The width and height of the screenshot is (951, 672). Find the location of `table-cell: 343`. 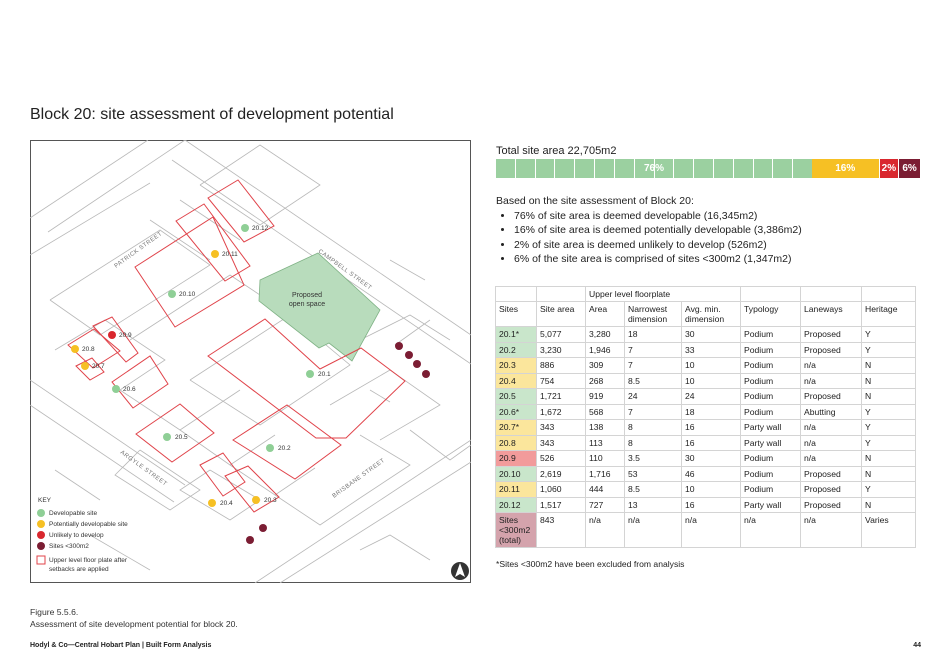

table-cell: 343 is located at coordinates (561, 427).